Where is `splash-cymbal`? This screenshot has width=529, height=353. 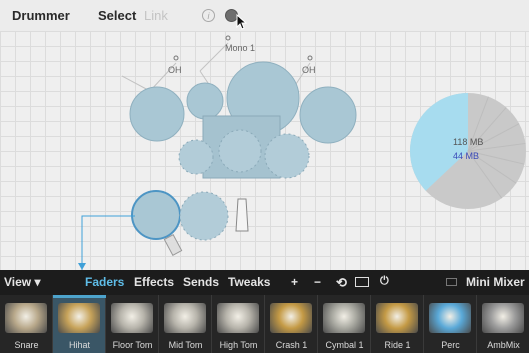 splash-cymbal is located at coordinates (205, 101).